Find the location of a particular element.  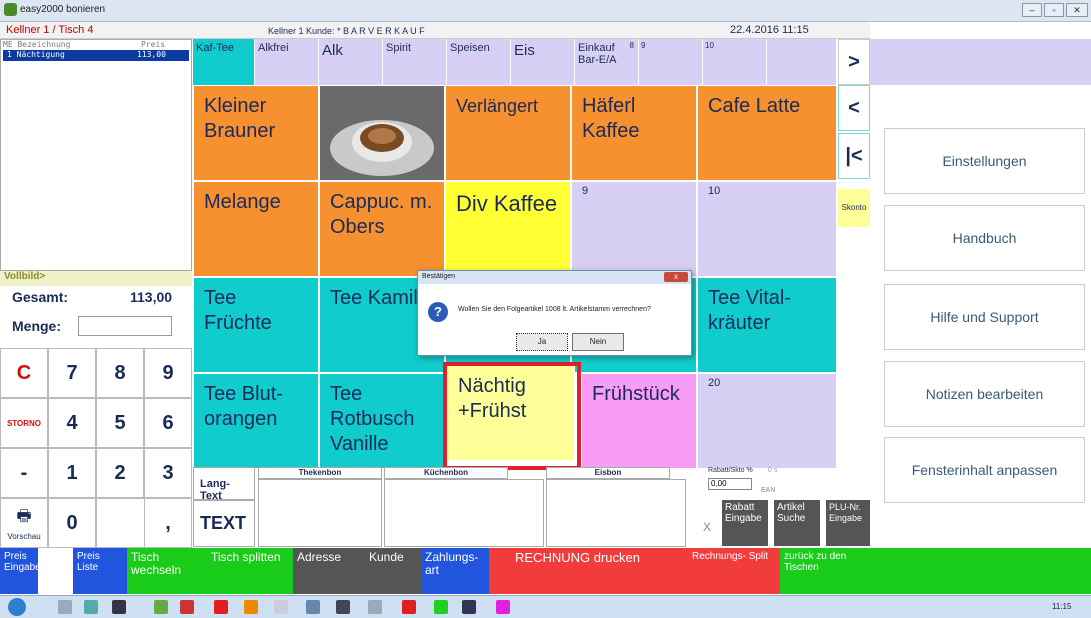

dialog-ja-button: Ja is located at coordinates (542, 342).